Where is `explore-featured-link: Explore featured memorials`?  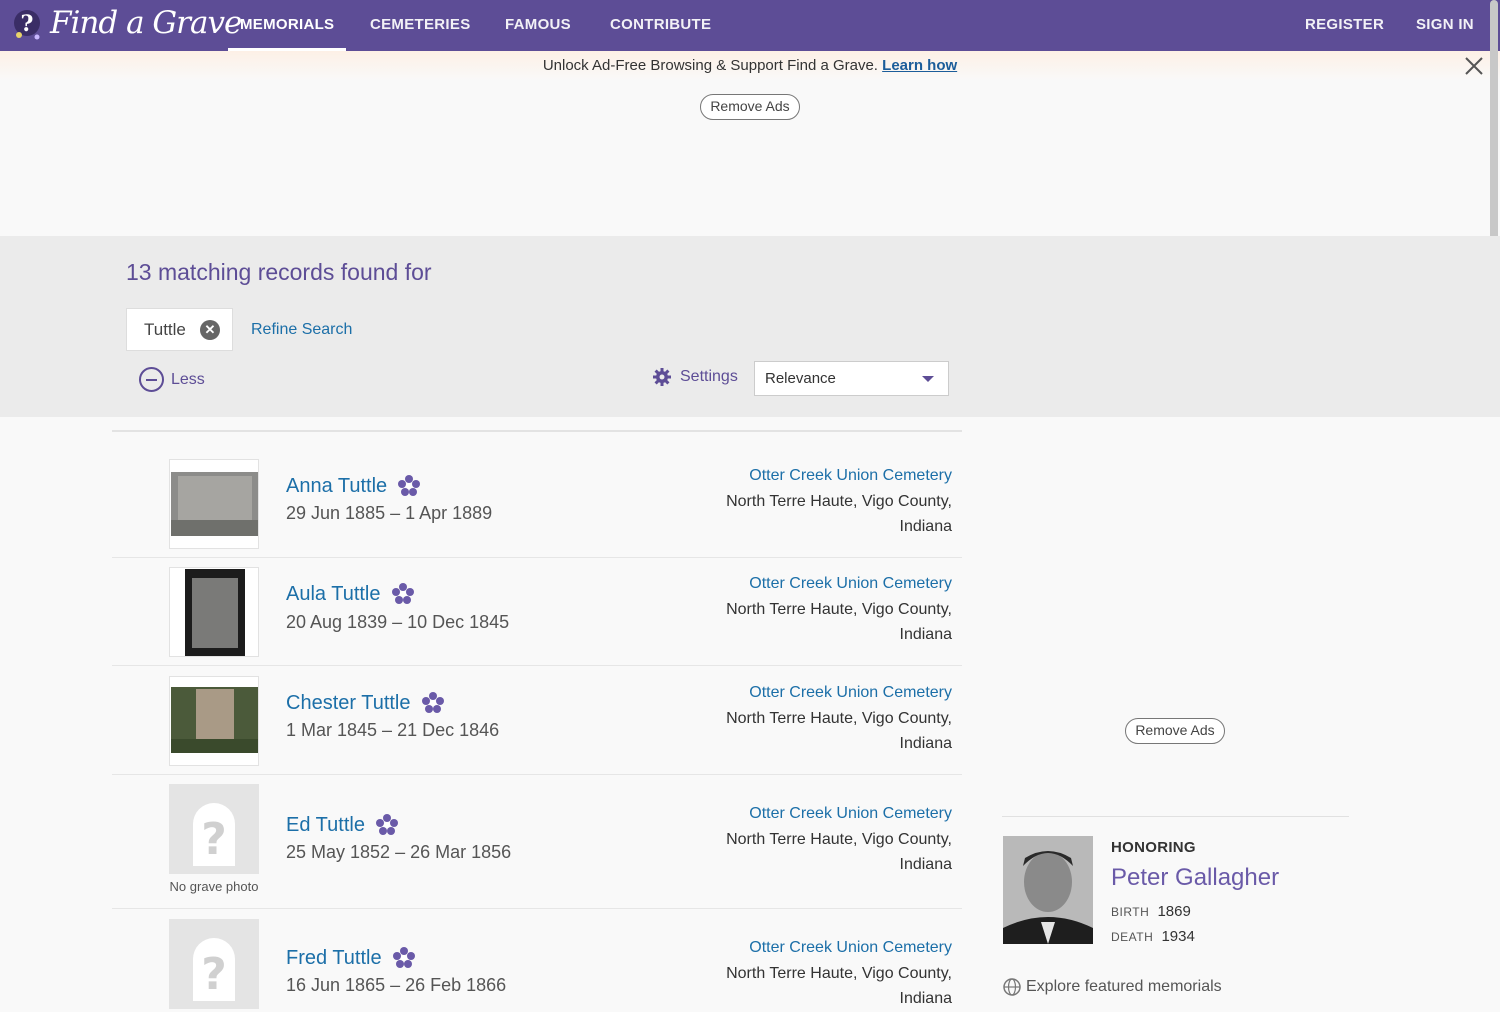 explore-featured-link: Explore featured memorials is located at coordinates (1112, 987).